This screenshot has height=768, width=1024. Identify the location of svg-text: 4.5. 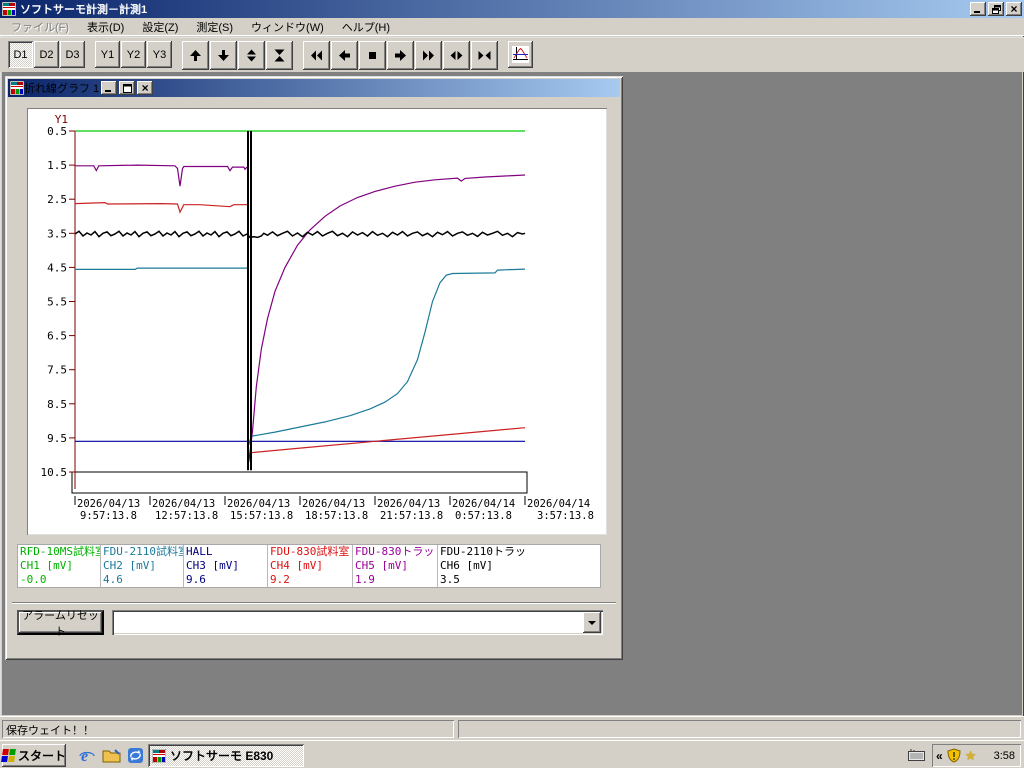
(57, 267).